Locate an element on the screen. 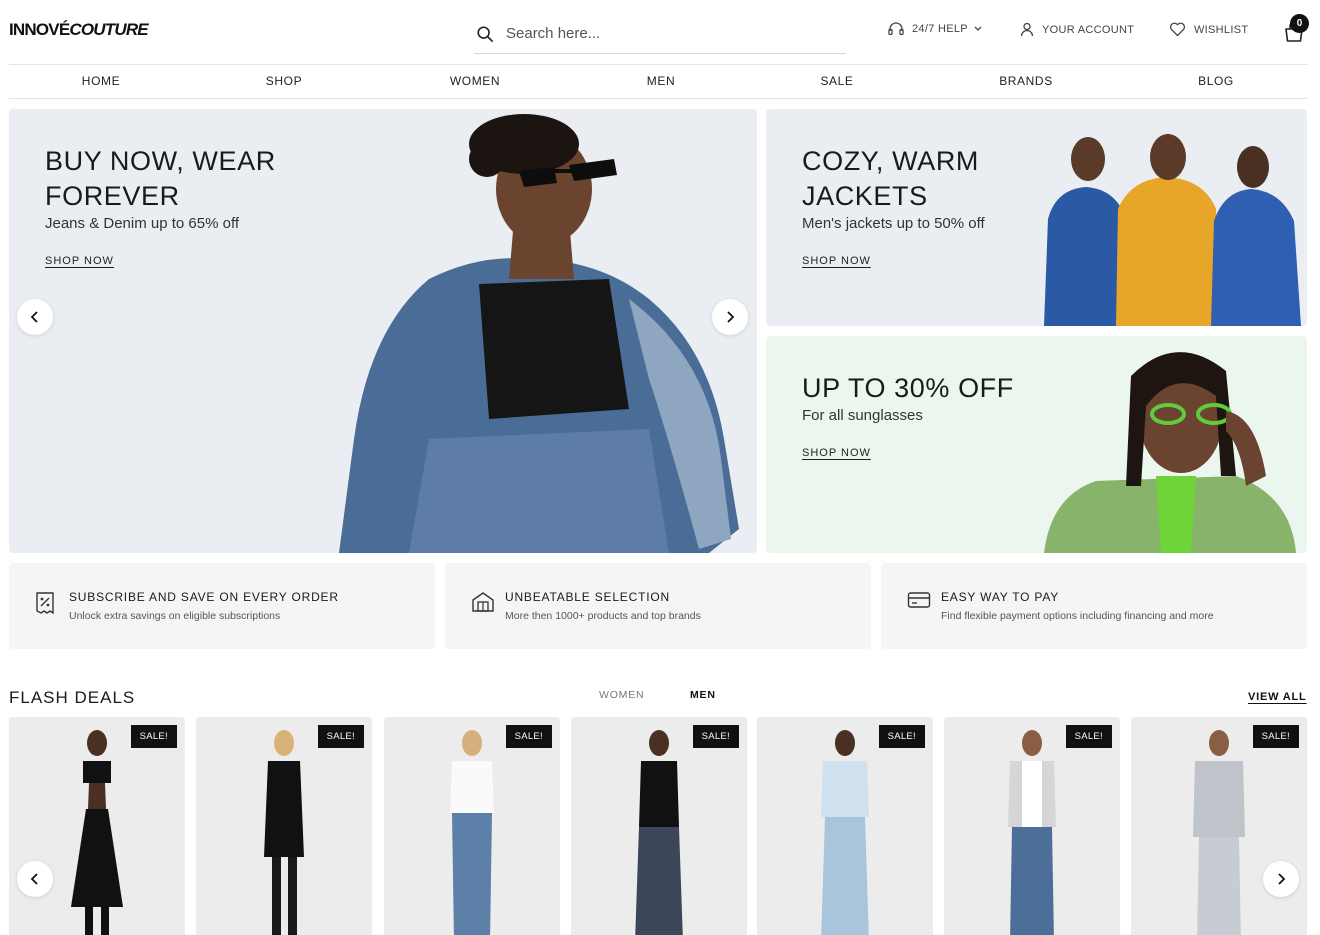 The height and width of the screenshot is (935, 1320). hero-sunglasses-title: UP TO 30% OFF is located at coordinates (908, 388).